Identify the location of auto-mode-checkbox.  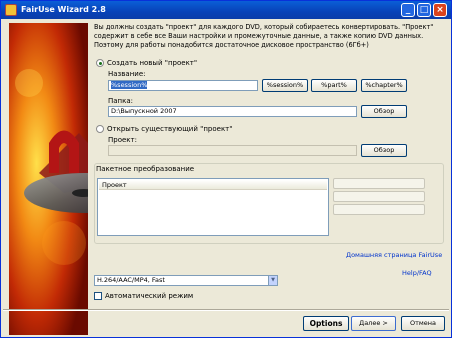
(98, 296).